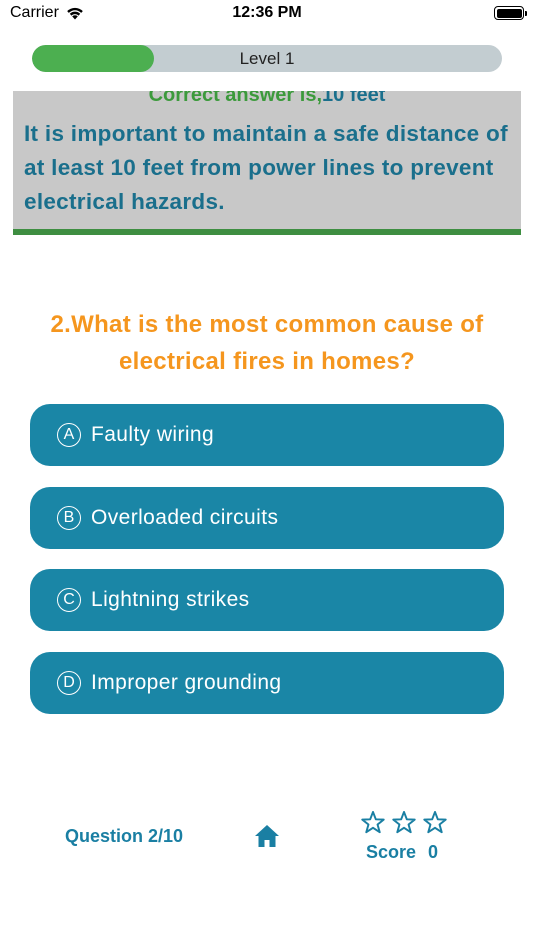 The height and width of the screenshot is (950, 534). I want to click on option-b-button: B Overloaded circuits, so click(267, 518).